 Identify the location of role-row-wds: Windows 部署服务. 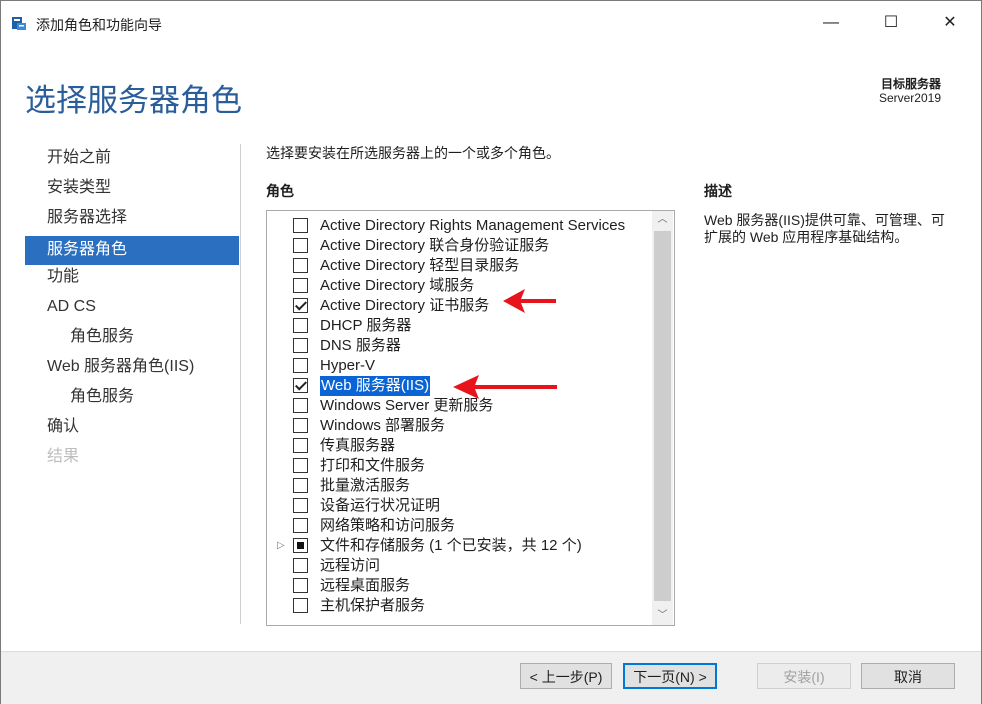
(459, 426).